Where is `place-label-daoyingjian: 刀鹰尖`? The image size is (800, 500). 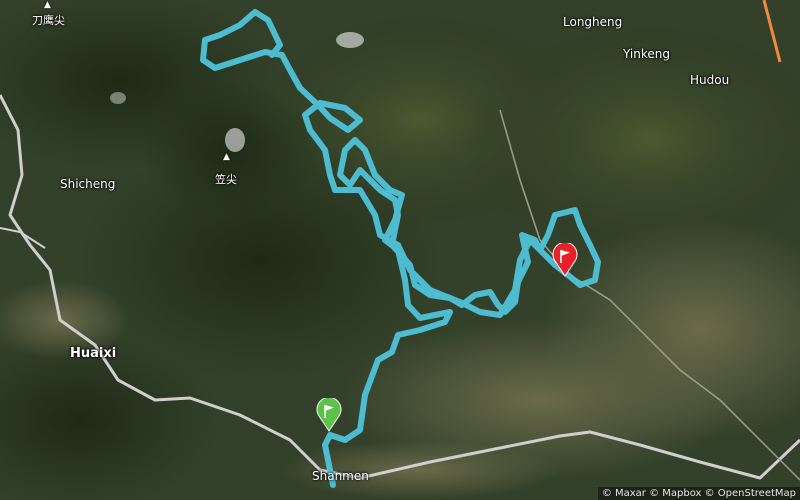
place-label-daoyingjian: 刀鹰尖 is located at coordinates (48, 20).